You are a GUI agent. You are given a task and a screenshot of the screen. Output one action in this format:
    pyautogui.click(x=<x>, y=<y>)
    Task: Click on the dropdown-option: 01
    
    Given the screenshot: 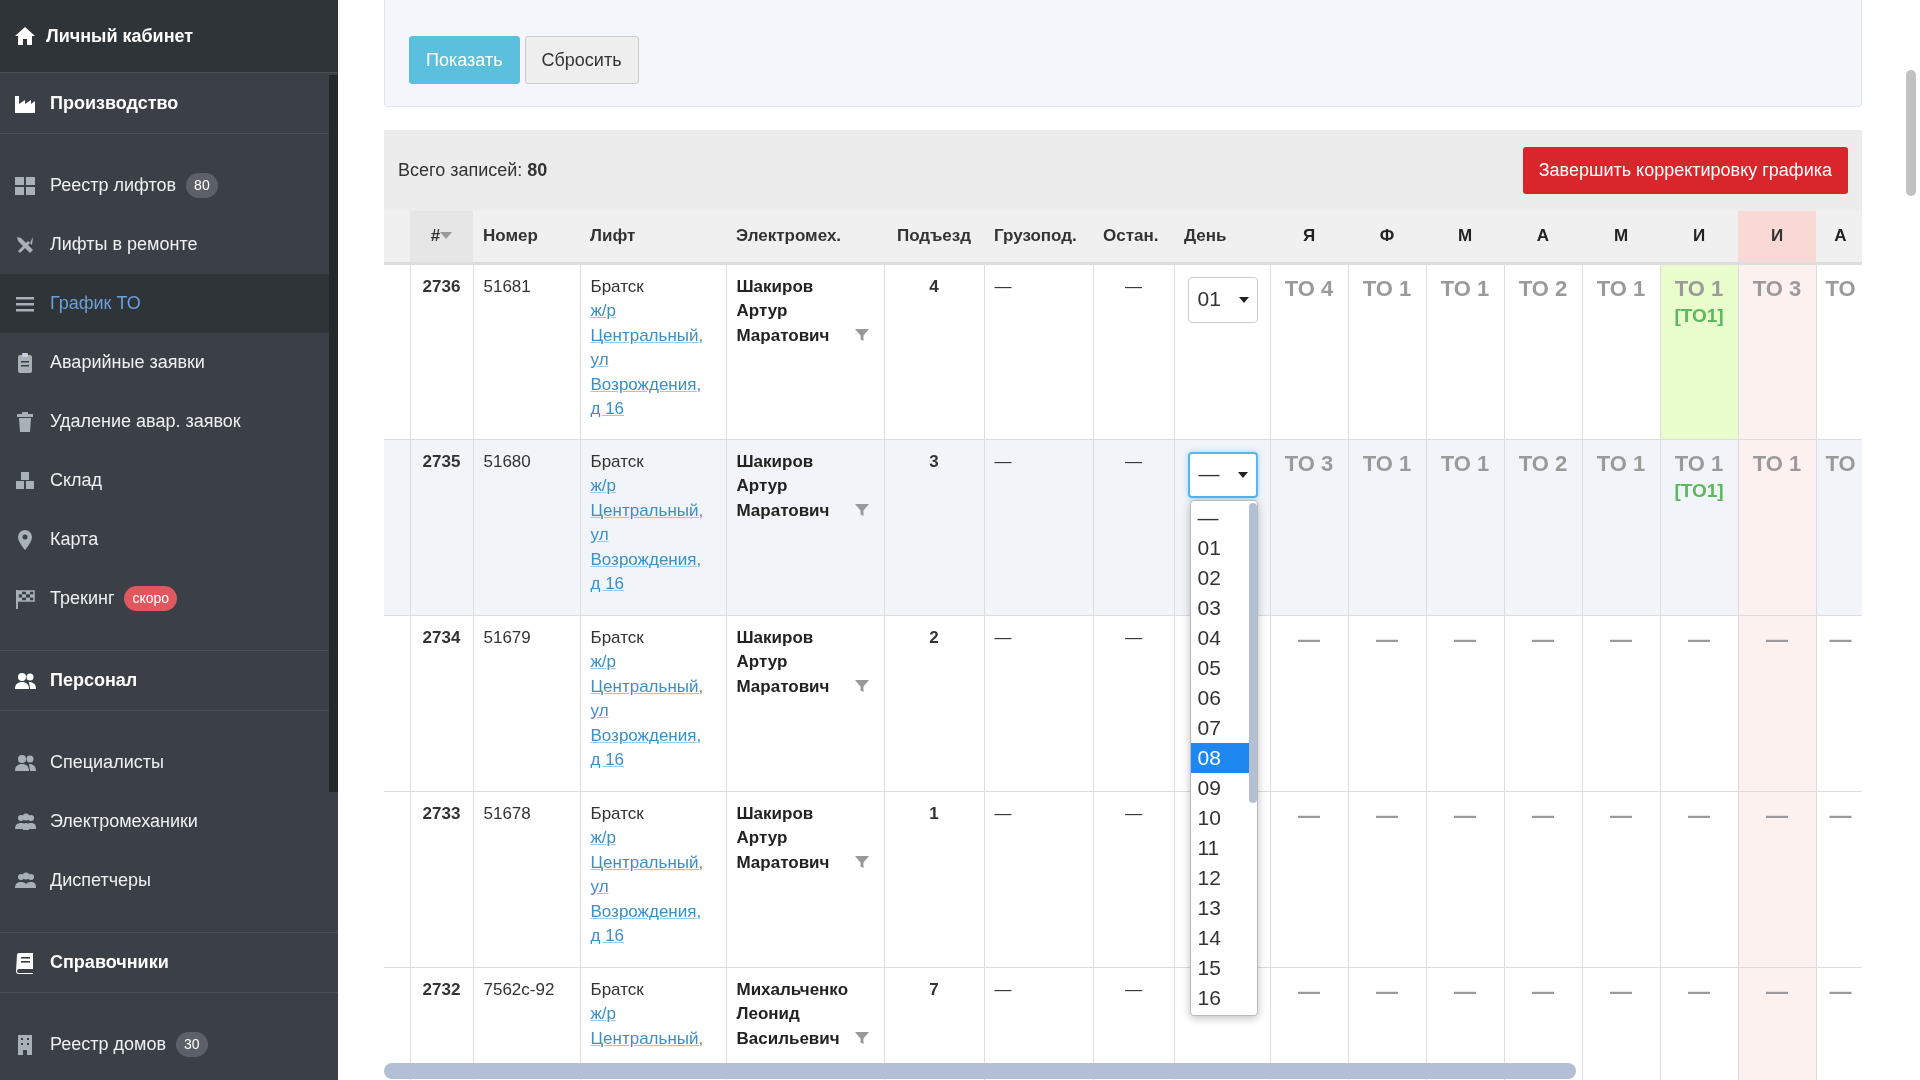 What is the action you would take?
    pyautogui.click(x=1219, y=547)
    